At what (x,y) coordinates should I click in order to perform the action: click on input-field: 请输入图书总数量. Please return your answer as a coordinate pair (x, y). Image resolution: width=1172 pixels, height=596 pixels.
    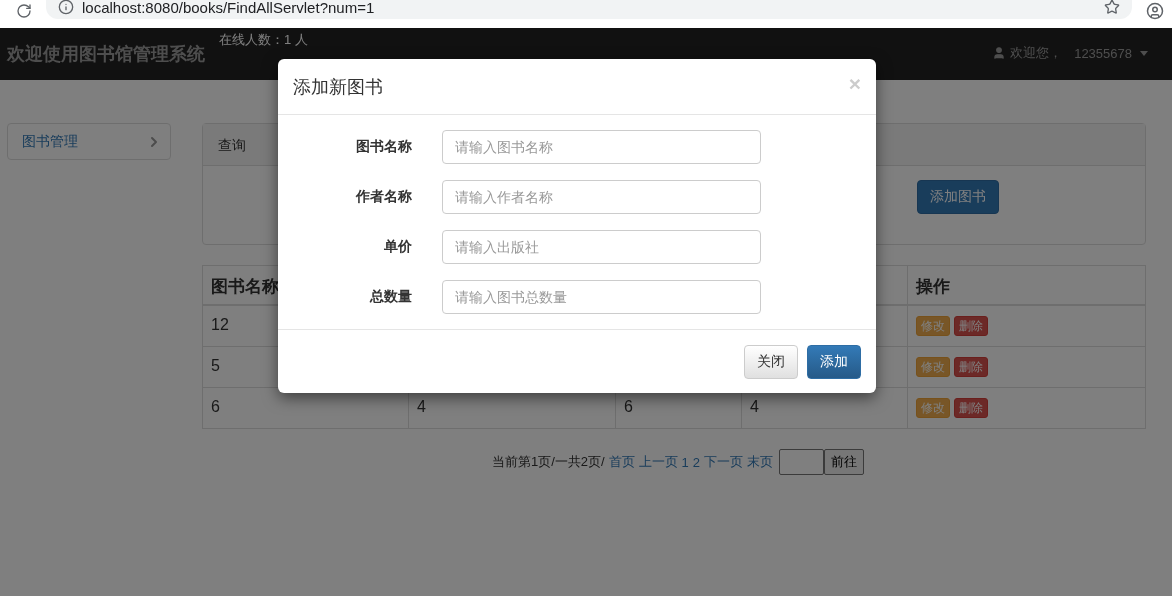
    Looking at the image, I should click on (601, 297).